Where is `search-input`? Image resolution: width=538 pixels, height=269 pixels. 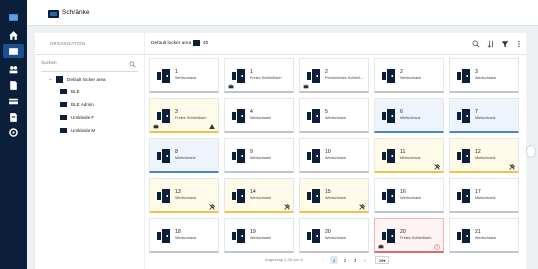 search-input is located at coordinates (81, 62).